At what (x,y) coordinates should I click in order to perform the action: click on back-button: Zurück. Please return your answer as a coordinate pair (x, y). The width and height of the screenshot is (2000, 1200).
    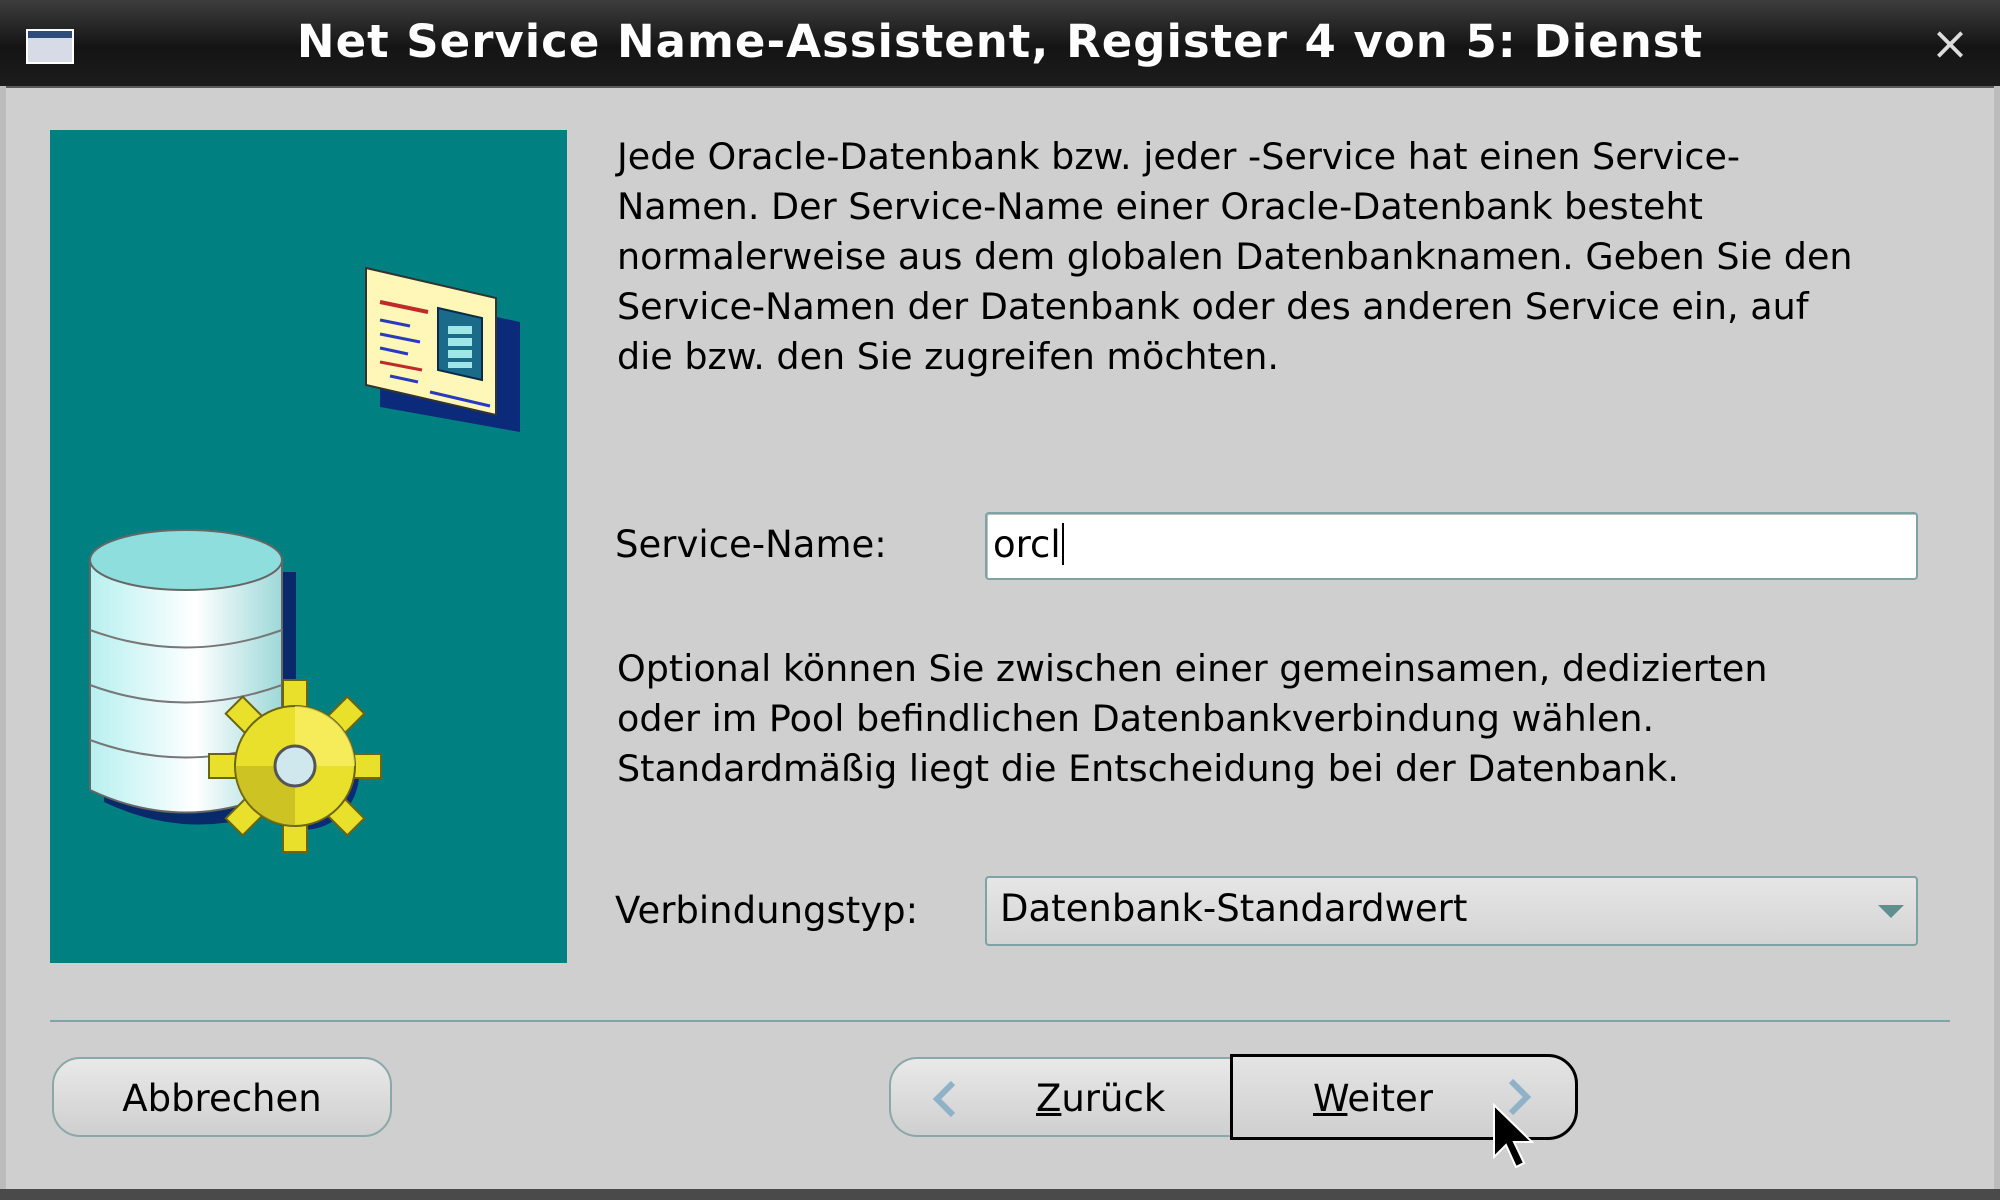
    Looking at the image, I should click on (1061, 1097).